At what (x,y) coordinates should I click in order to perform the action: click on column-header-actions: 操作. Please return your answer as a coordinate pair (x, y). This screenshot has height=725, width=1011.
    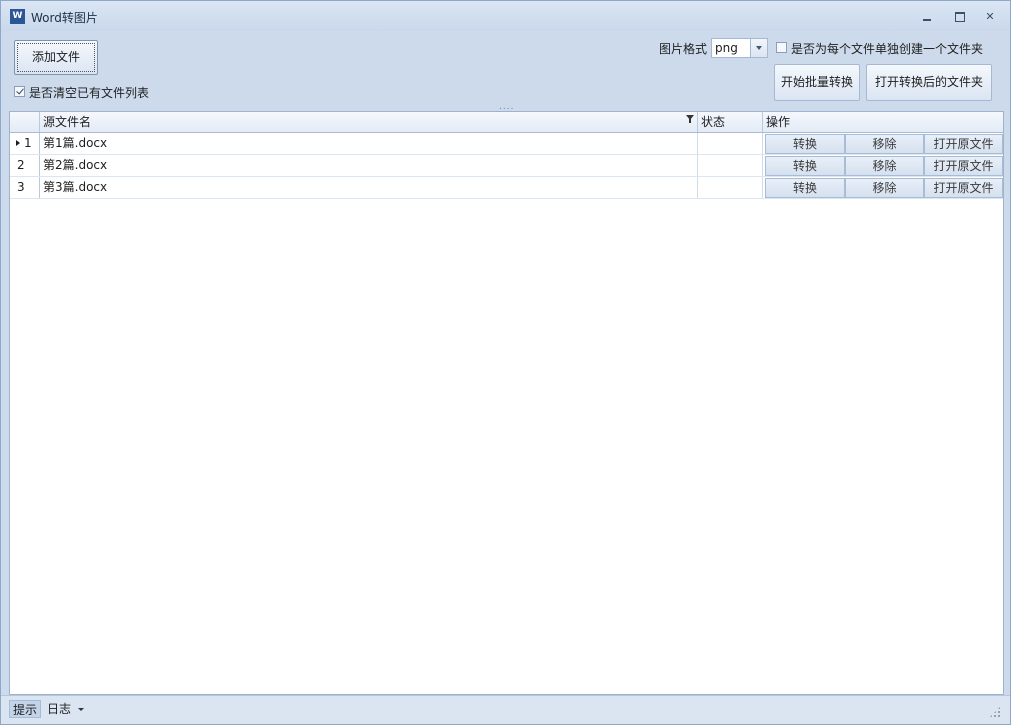
    Looking at the image, I should click on (883, 122).